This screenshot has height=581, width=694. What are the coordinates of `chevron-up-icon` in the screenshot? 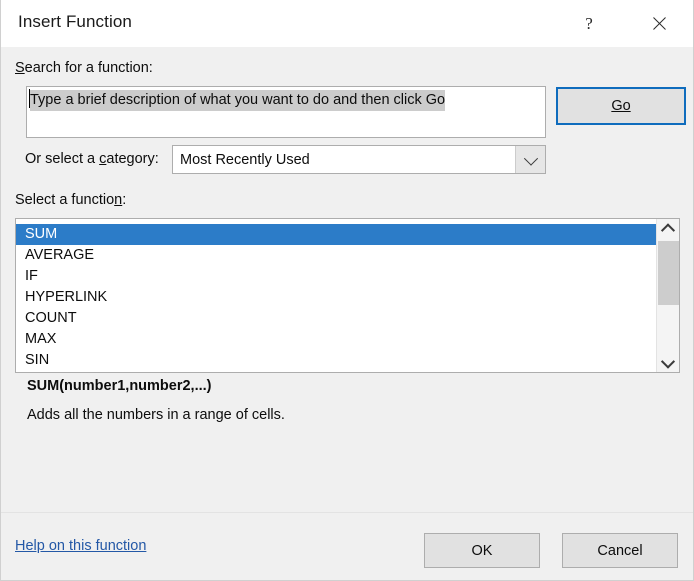 It's located at (668, 229).